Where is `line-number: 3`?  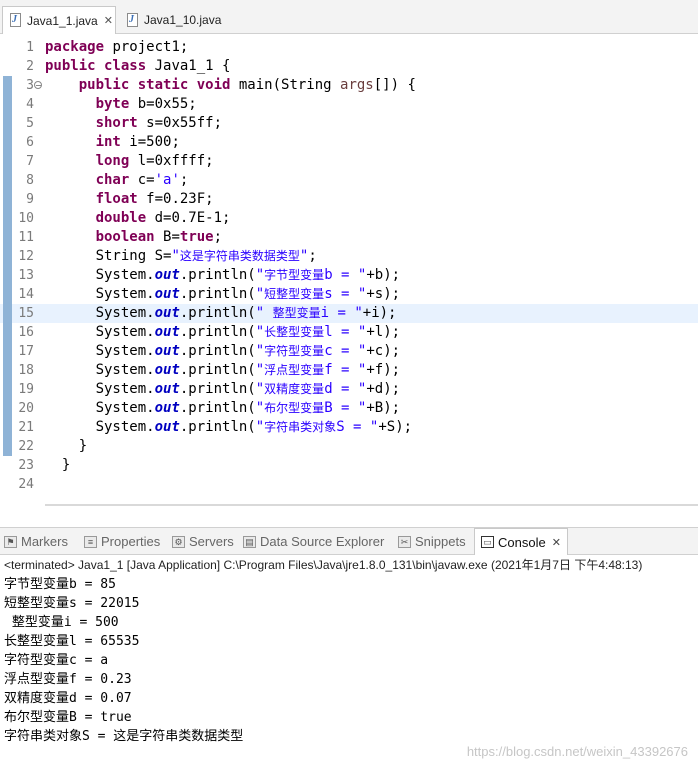
line-number: 3 is located at coordinates (30, 85).